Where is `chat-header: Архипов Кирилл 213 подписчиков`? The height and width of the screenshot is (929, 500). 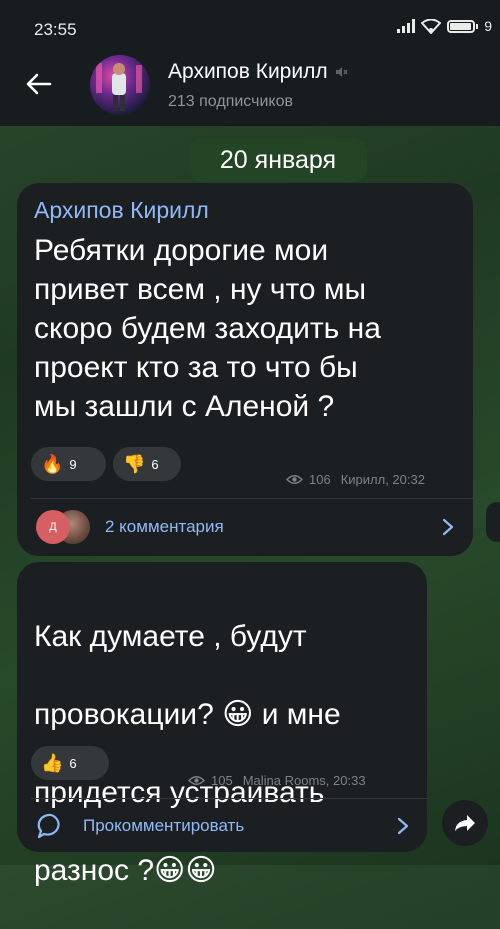
chat-header: Архипов Кирилл 213 подписчиков is located at coordinates (250, 83).